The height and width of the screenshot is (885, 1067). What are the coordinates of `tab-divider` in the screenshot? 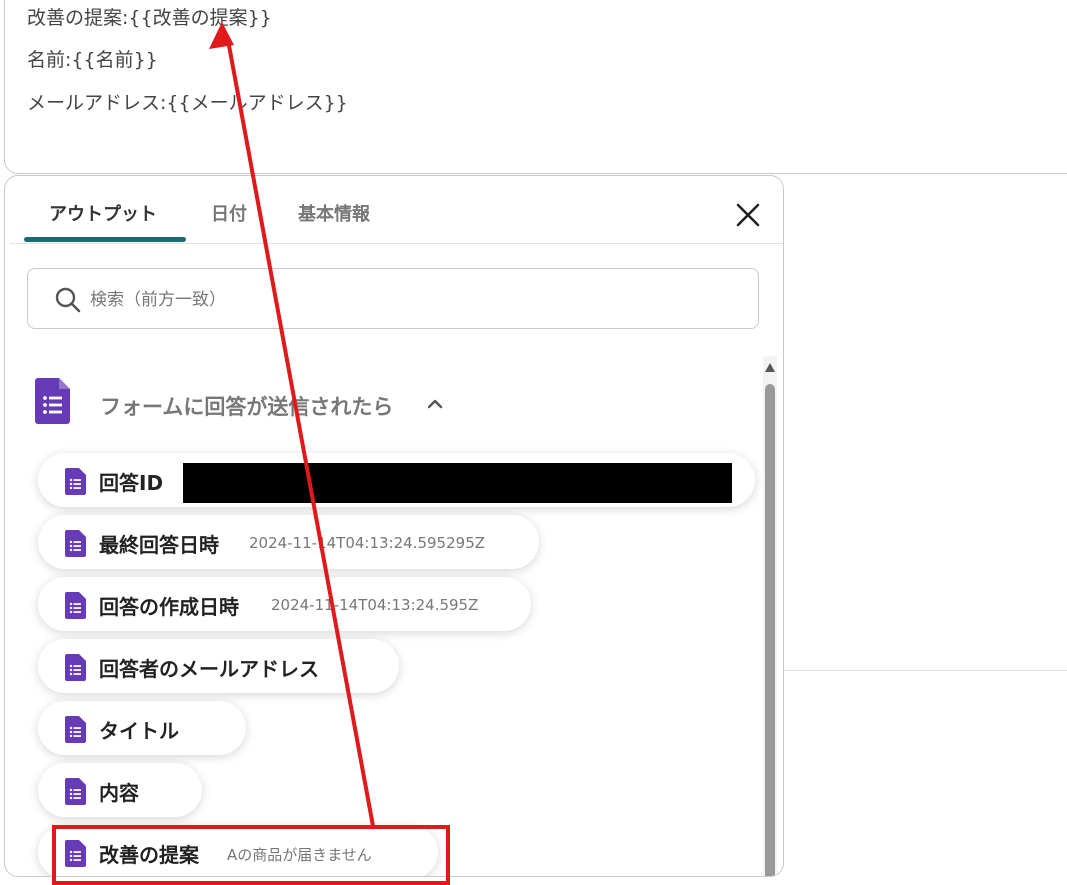 It's located at (396, 243).